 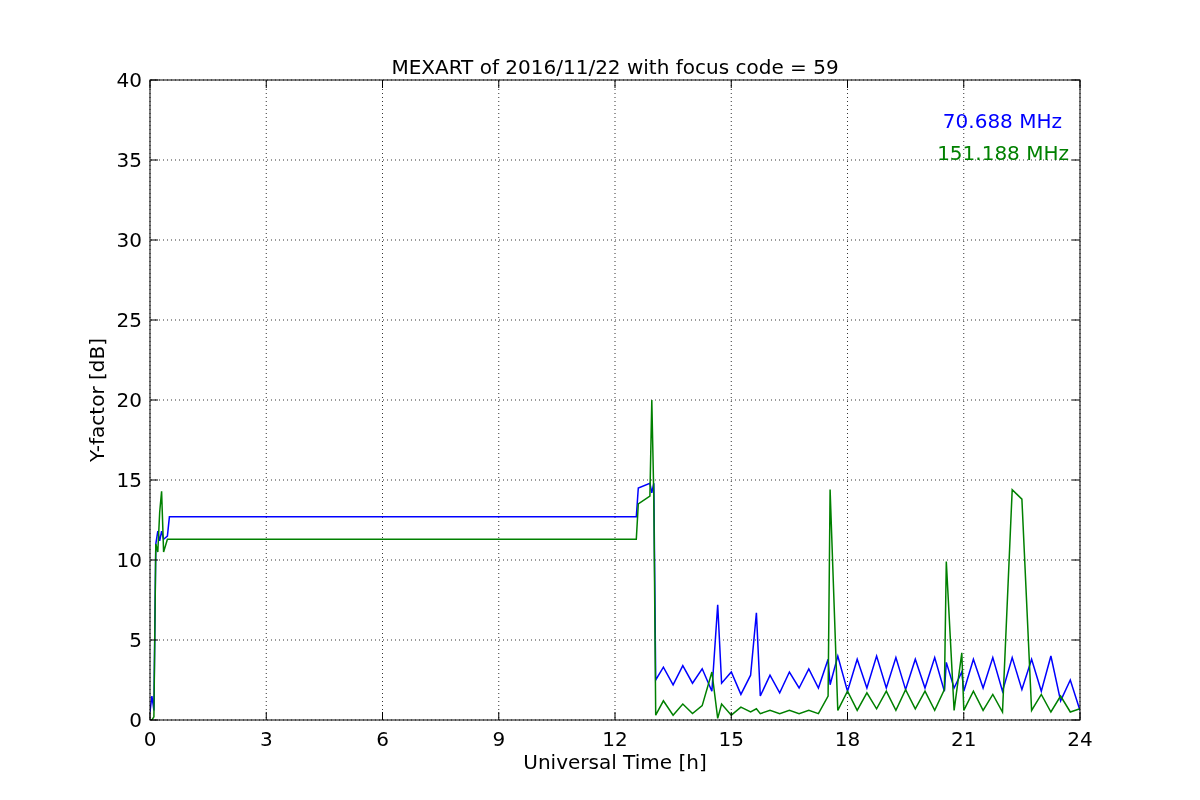 What do you see at coordinates (135, 720) in the screenshot?
I see `y-tick-label: 0` at bounding box center [135, 720].